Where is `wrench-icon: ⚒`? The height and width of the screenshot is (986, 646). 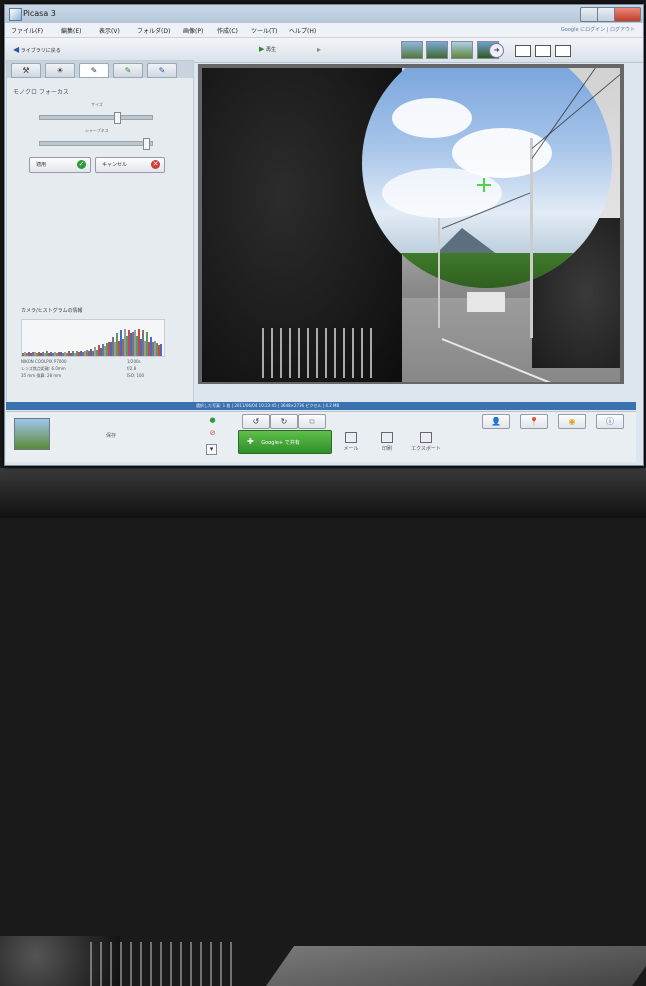 wrench-icon: ⚒ is located at coordinates (26, 70).